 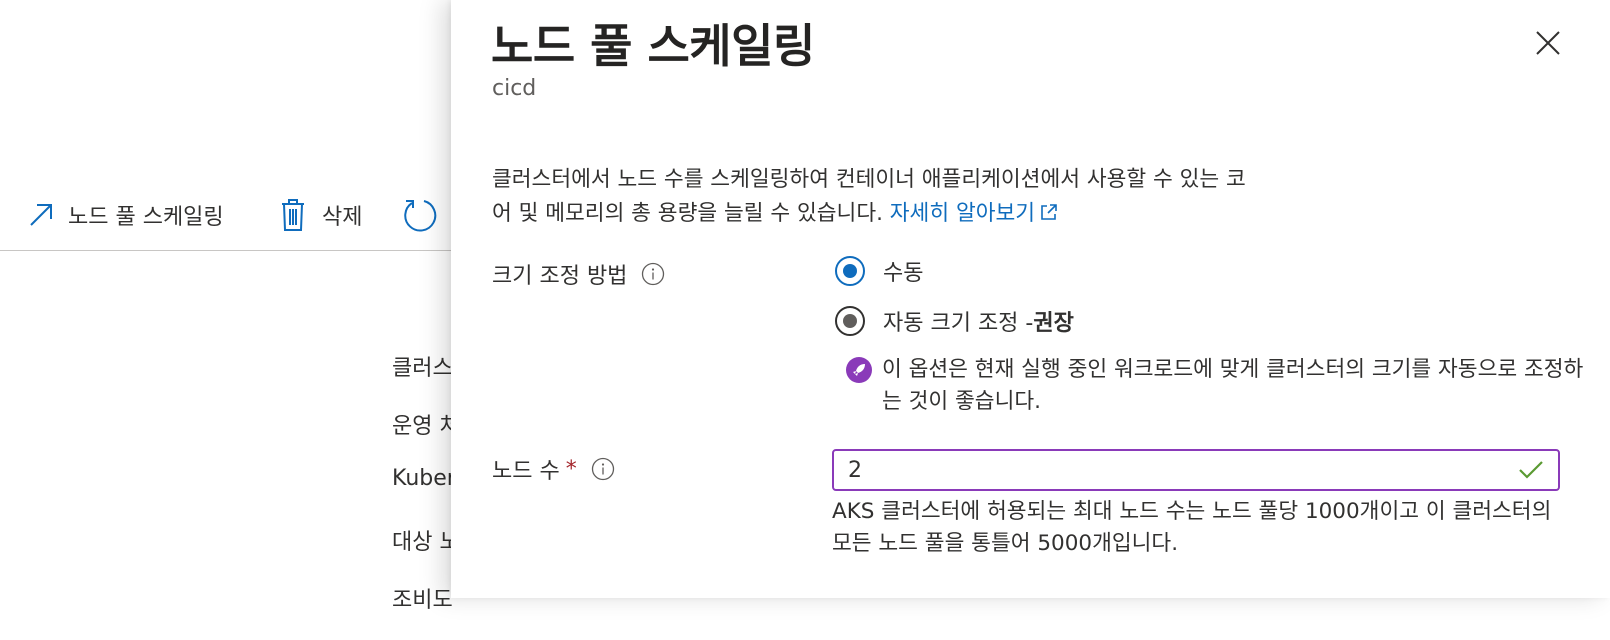 I want to click on scale-node-pool-label: 노드 풀 스케일링, so click(x=146, y=217).